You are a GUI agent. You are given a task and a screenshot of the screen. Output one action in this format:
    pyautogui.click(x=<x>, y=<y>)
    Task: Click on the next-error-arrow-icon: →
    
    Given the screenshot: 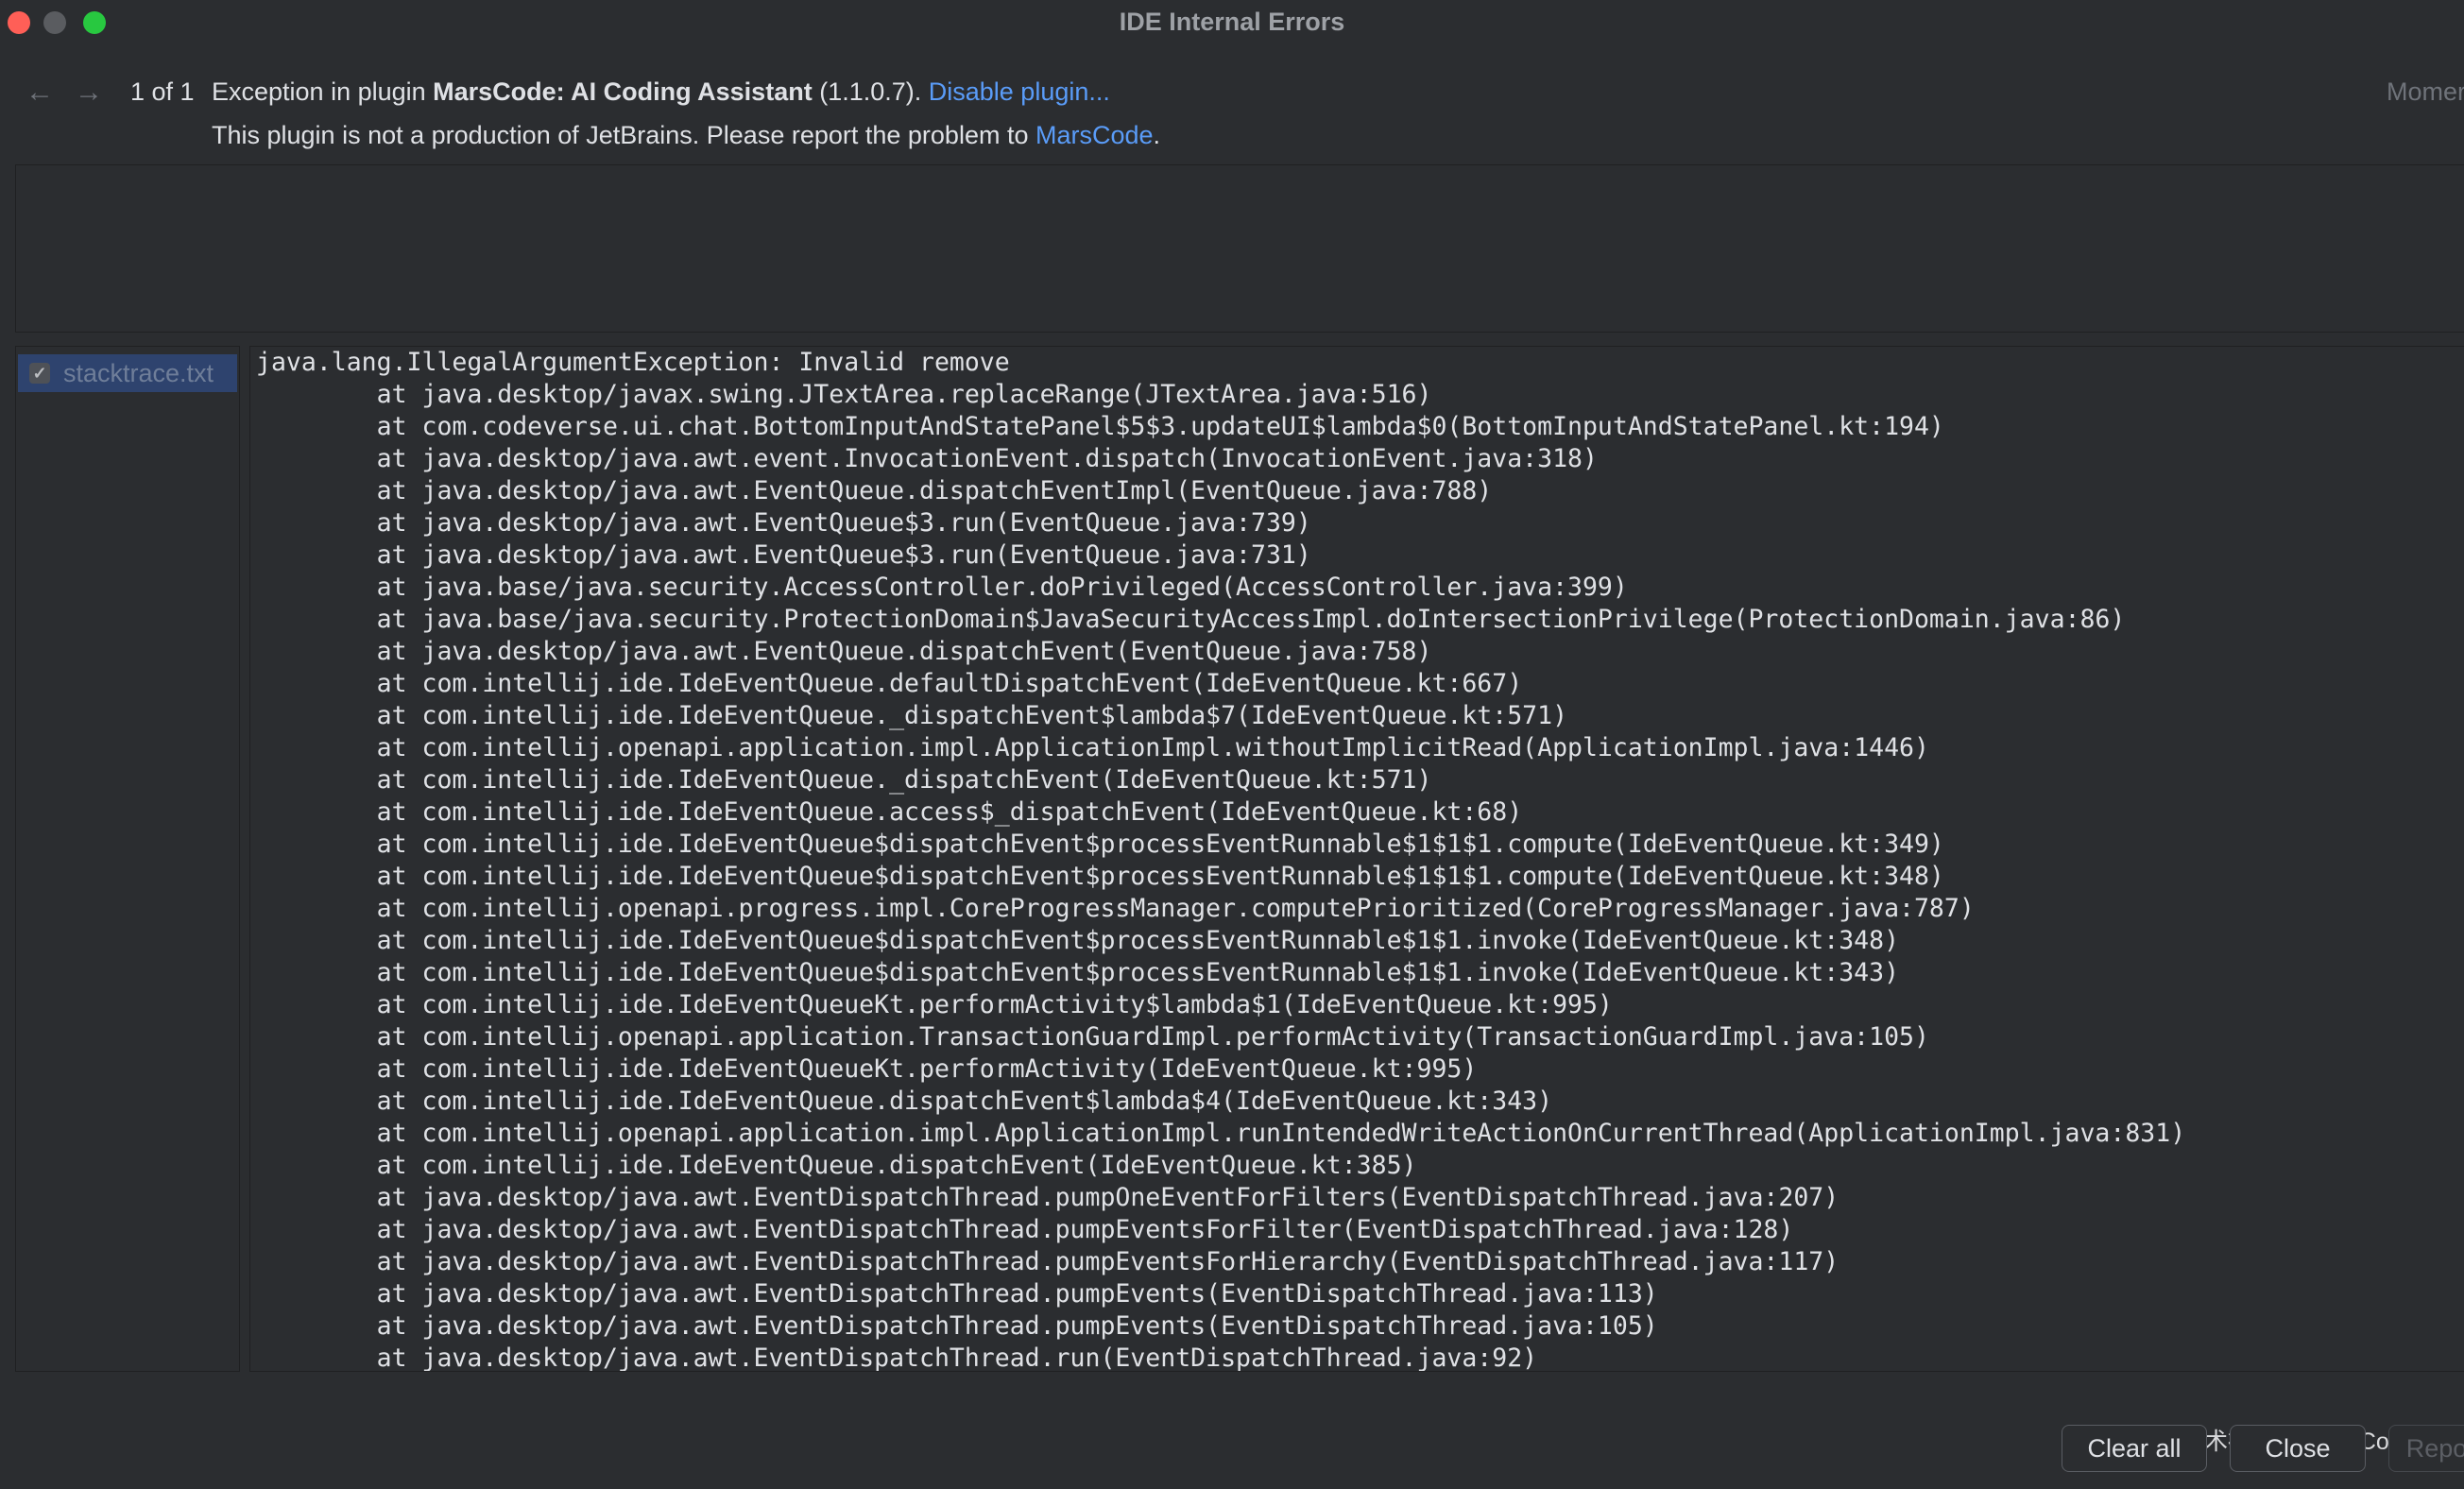 What is the action you would take?
    pyautogui.click(x=89, y=93)
    